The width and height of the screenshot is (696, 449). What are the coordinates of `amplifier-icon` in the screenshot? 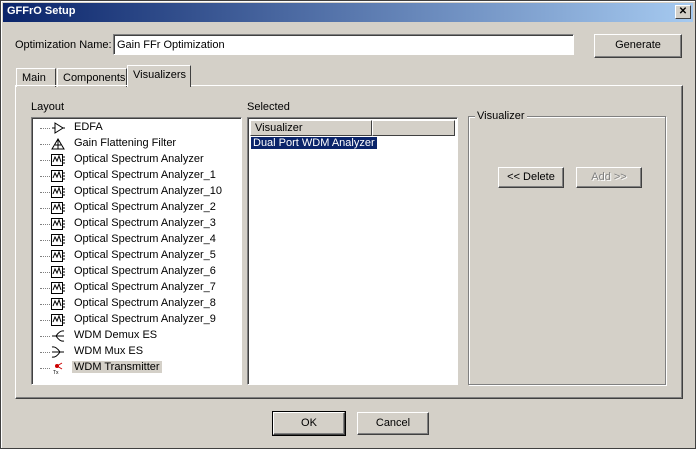 It's located at (58, 128).